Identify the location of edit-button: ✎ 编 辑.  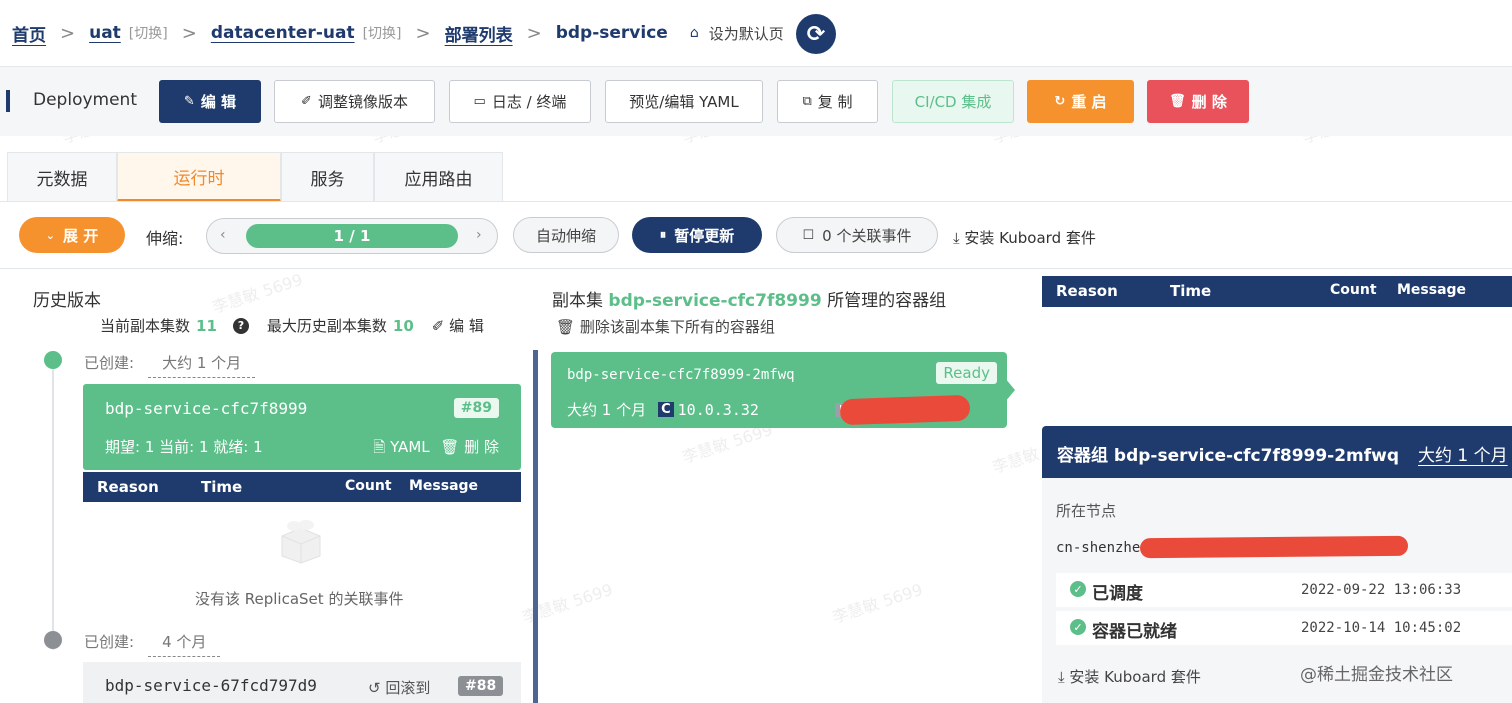
(210, 101).